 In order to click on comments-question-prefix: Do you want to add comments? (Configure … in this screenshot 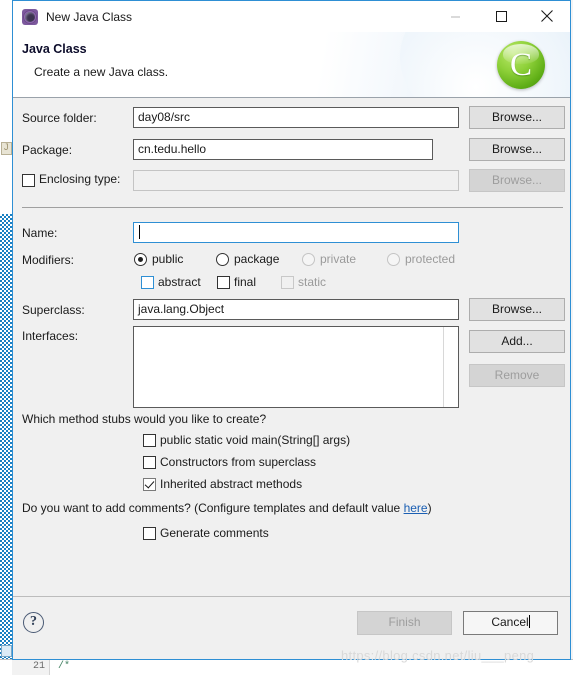, I will do `click(213, 508)`.